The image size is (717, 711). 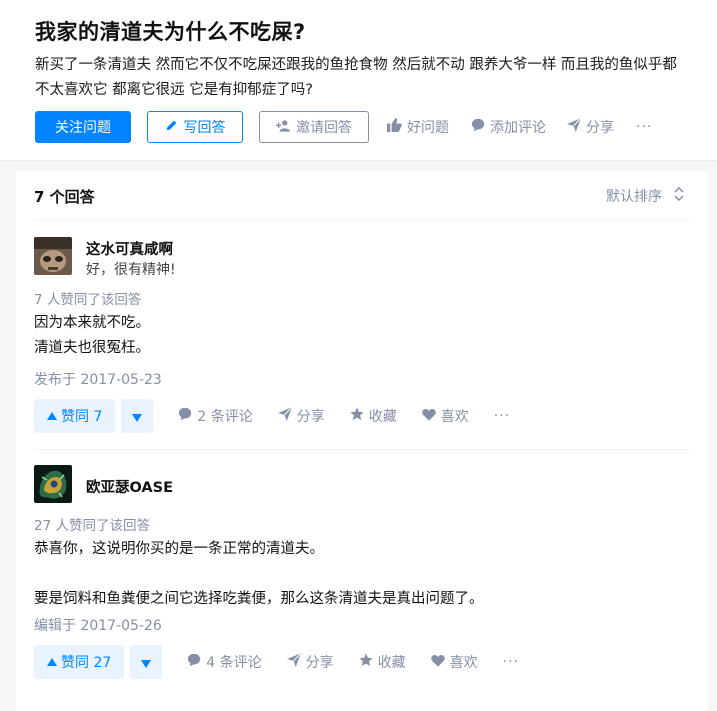 What do you see at coordinates (98, 379) in the screenshot?
I see `publish-time: 发布于 2017-05-23` at bounding box center [98, 379].